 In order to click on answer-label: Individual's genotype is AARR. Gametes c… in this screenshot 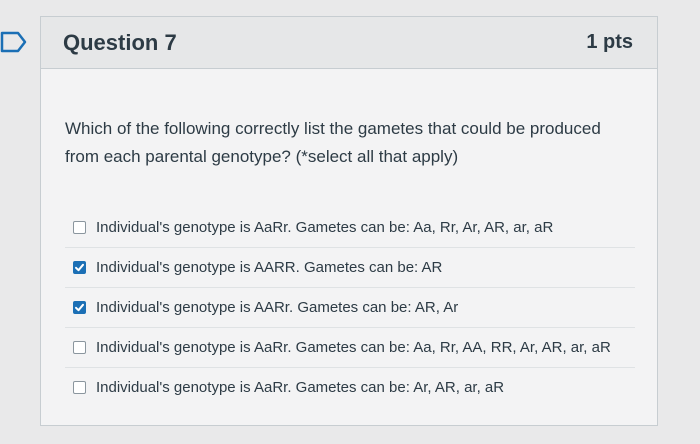, I will do `click(269, 267)`.